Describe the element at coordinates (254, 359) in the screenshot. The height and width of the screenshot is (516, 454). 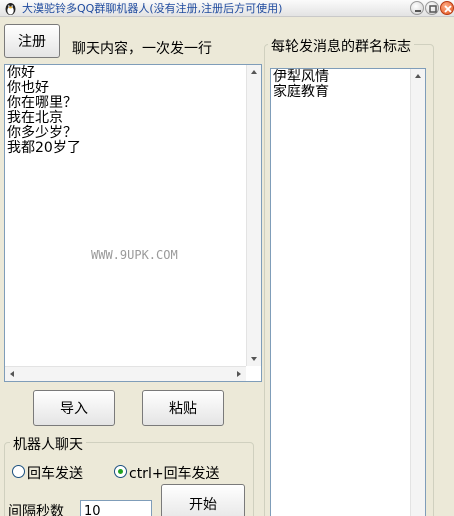
I see `scroll-down-arrow-icon` at that location.